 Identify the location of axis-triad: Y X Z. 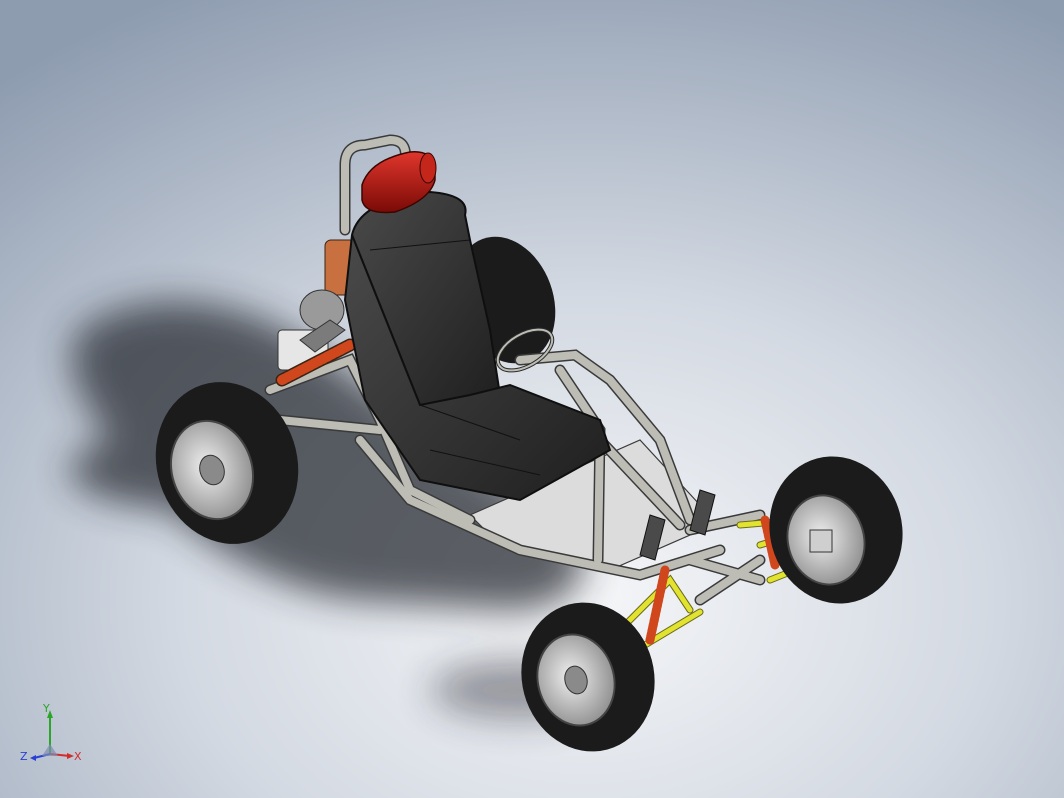
(51, 732).